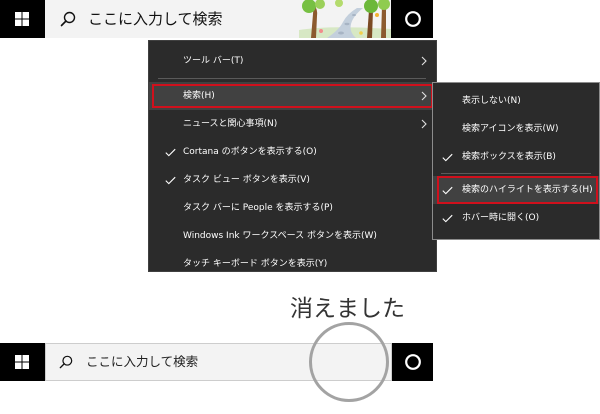  I want to click on menu-item-label: タッチ キーボード ボタンを表示(Y), so click(255, 264).